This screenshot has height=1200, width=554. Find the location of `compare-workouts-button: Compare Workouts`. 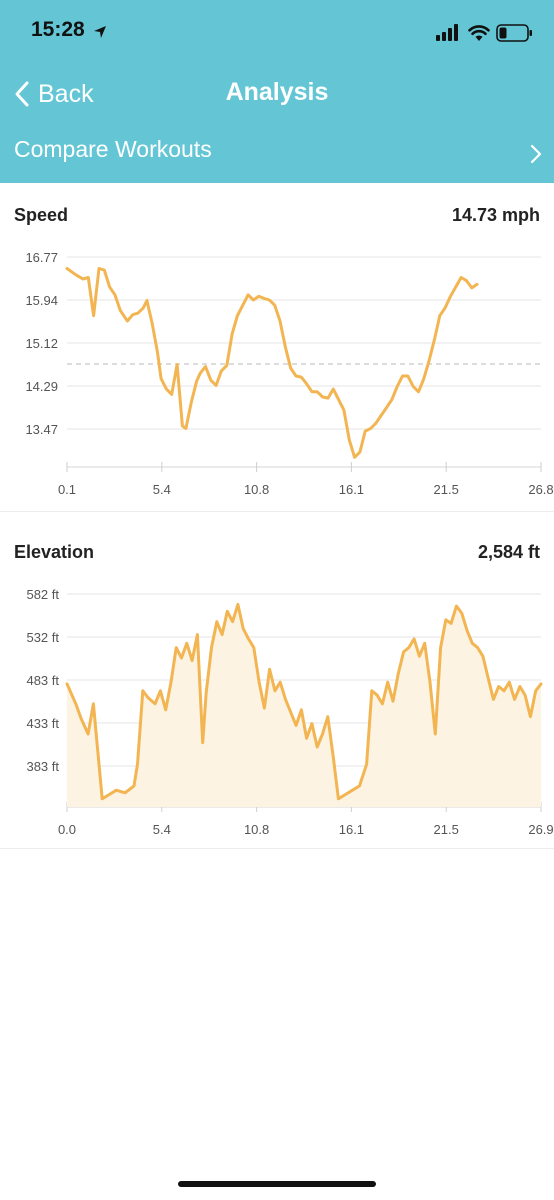

compare-workouts-button: Compare Workouts is located at coordinates (277, 152).